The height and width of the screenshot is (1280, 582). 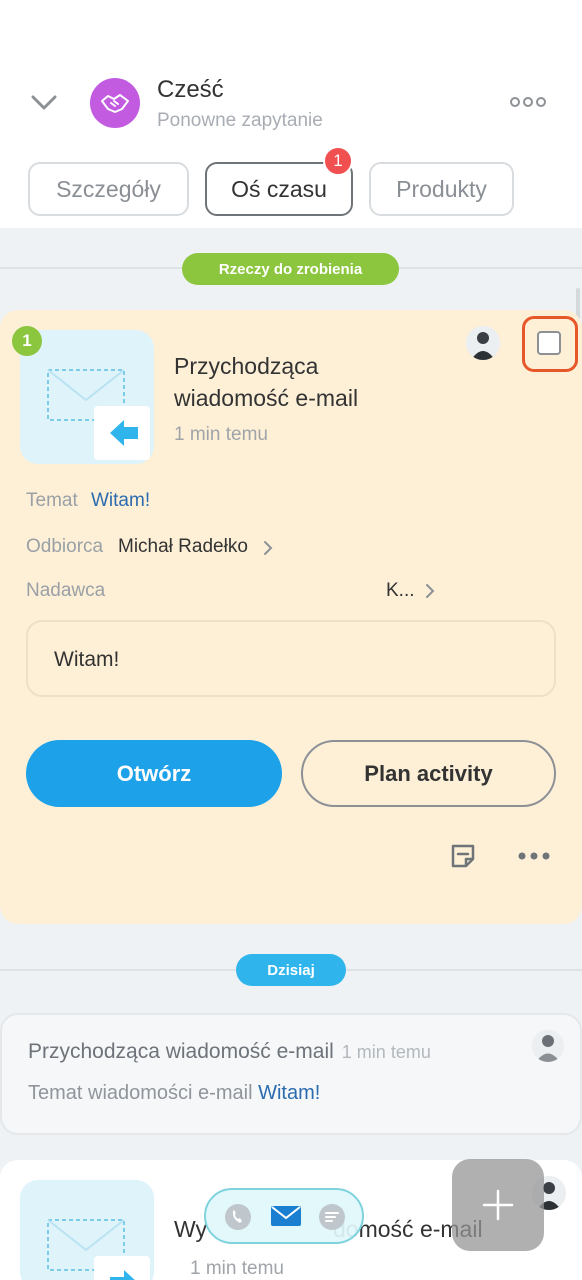 What do you see at coordinates (549, 343) in the screenshot?
I see `complete-activity-checkbox` at bounding box center [549, 343].